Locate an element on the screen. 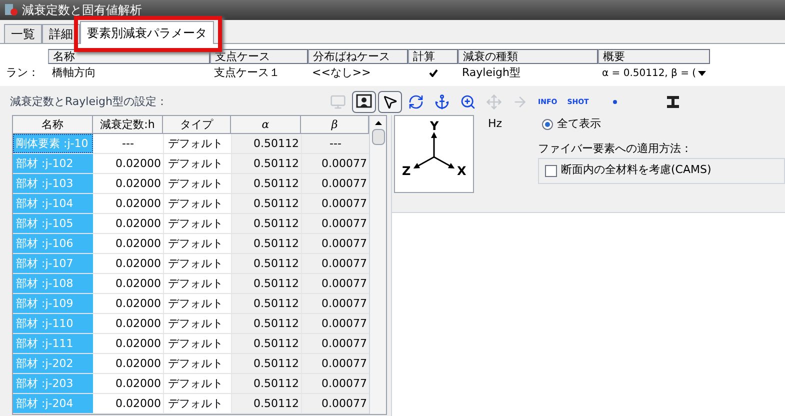  table-cell: 部材 :j-103 is located at coordinates (53, 183).